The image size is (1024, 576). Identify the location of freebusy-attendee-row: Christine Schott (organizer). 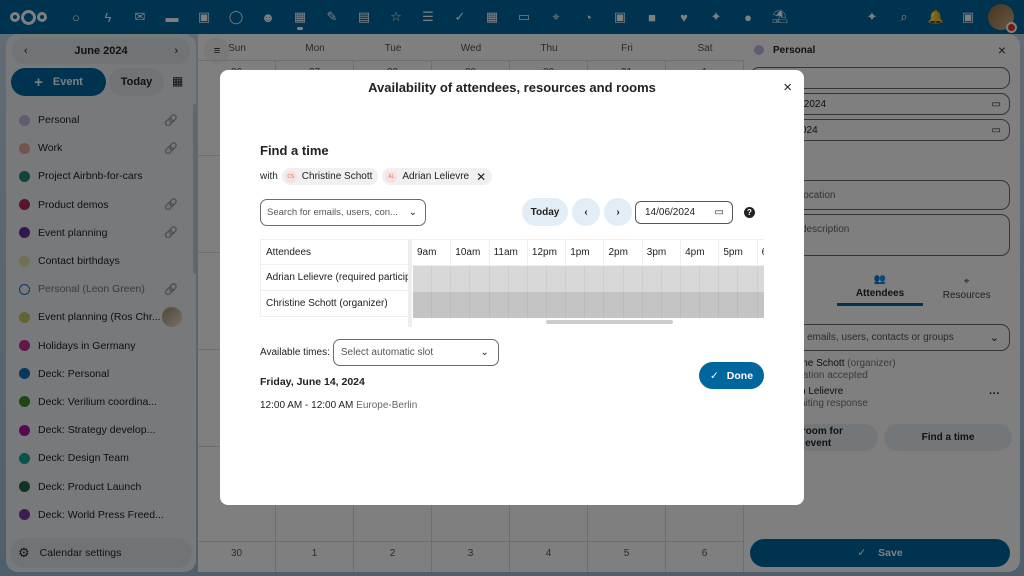
(334, 304).